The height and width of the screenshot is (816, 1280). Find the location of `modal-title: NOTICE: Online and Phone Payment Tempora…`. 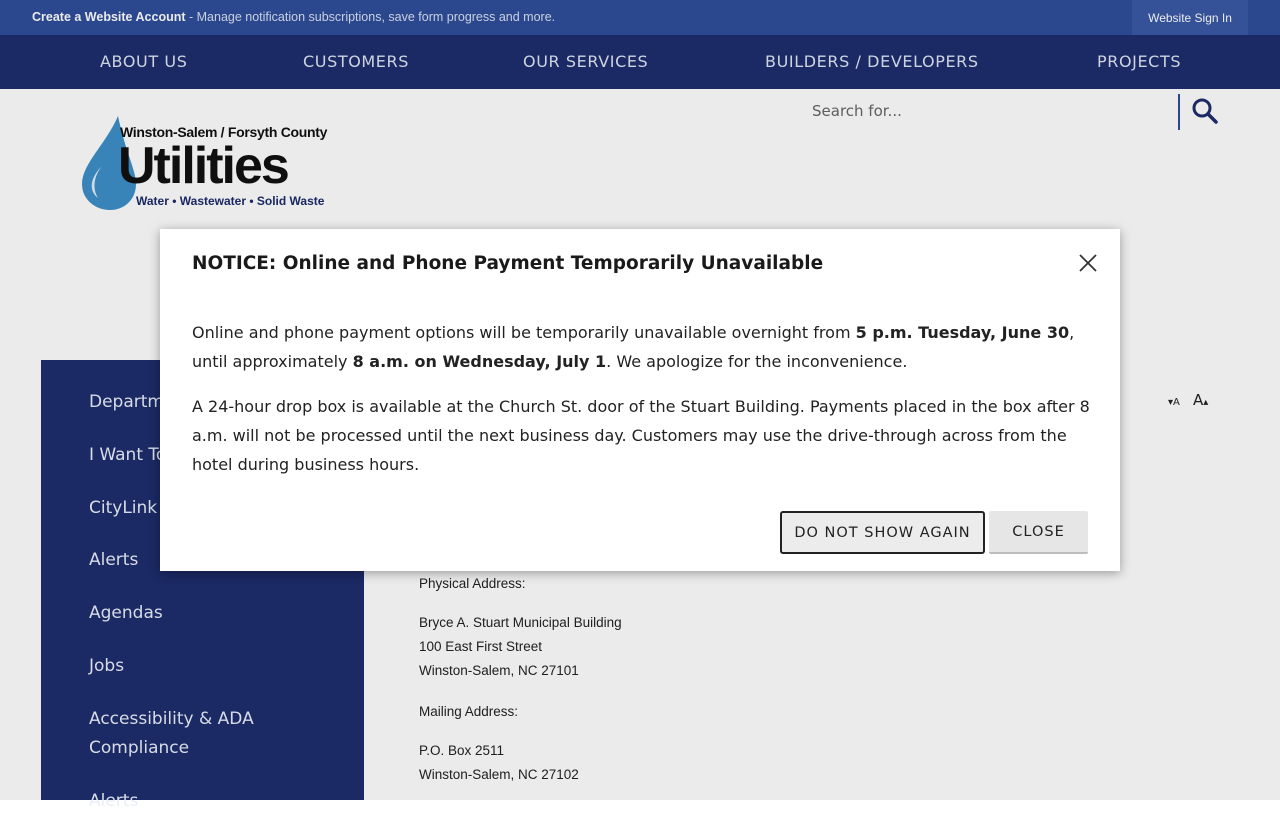

modal-title: NOTICE: Online and Phone Payment Tempora… is located at coordinates (508, 263).